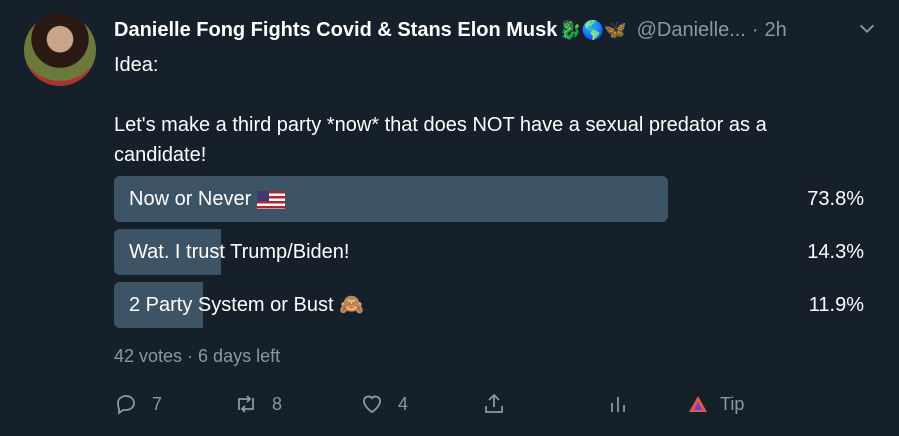 The height and width of the screenshot is (436, 899). What do you see at coordinates (698, 404) in the screenshot?
I see `brave-triangle-icon` at bounding box center [698, 404].